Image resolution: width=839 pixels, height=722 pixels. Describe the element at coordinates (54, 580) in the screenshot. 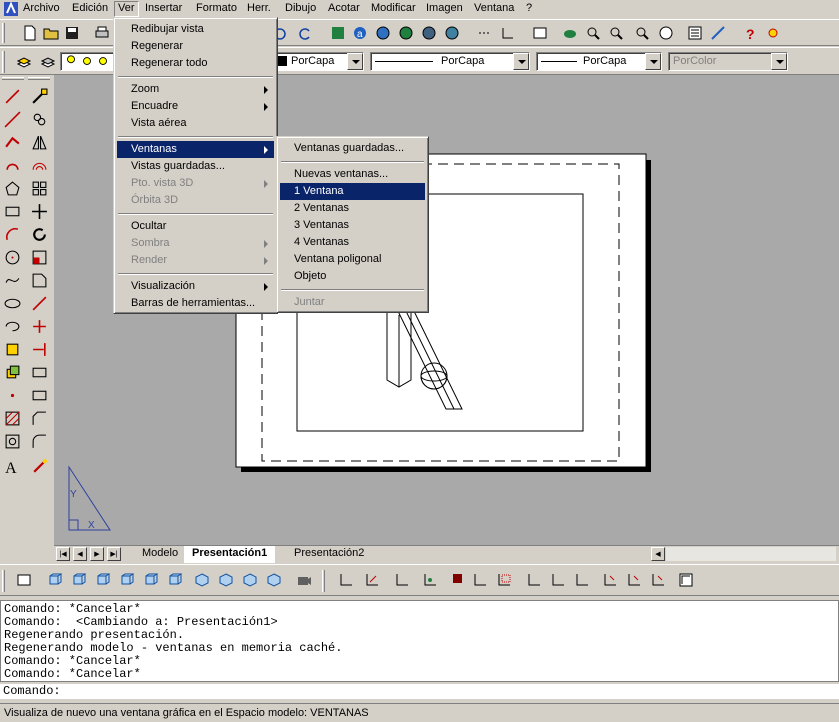

I see `top-view-icon` at that location.